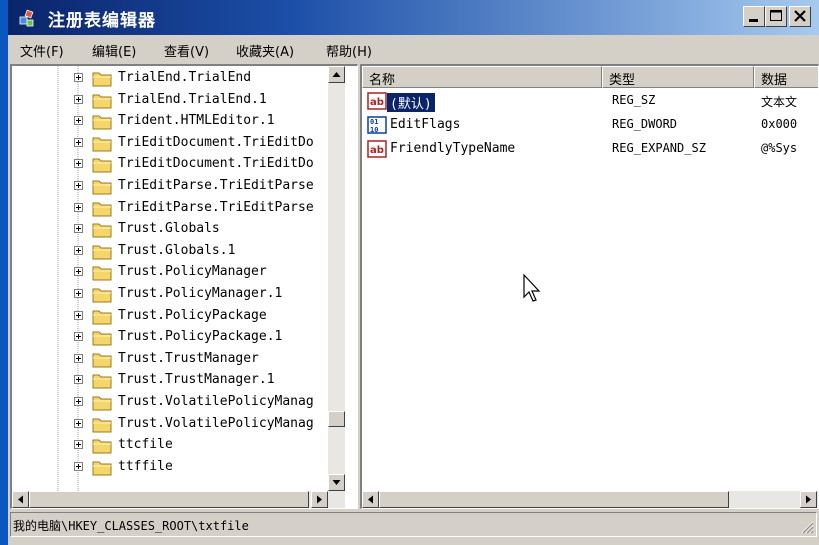 The height and width of the screenshot is (545, 819). I want to click on column-header-type: 类型, so click(678, 77).